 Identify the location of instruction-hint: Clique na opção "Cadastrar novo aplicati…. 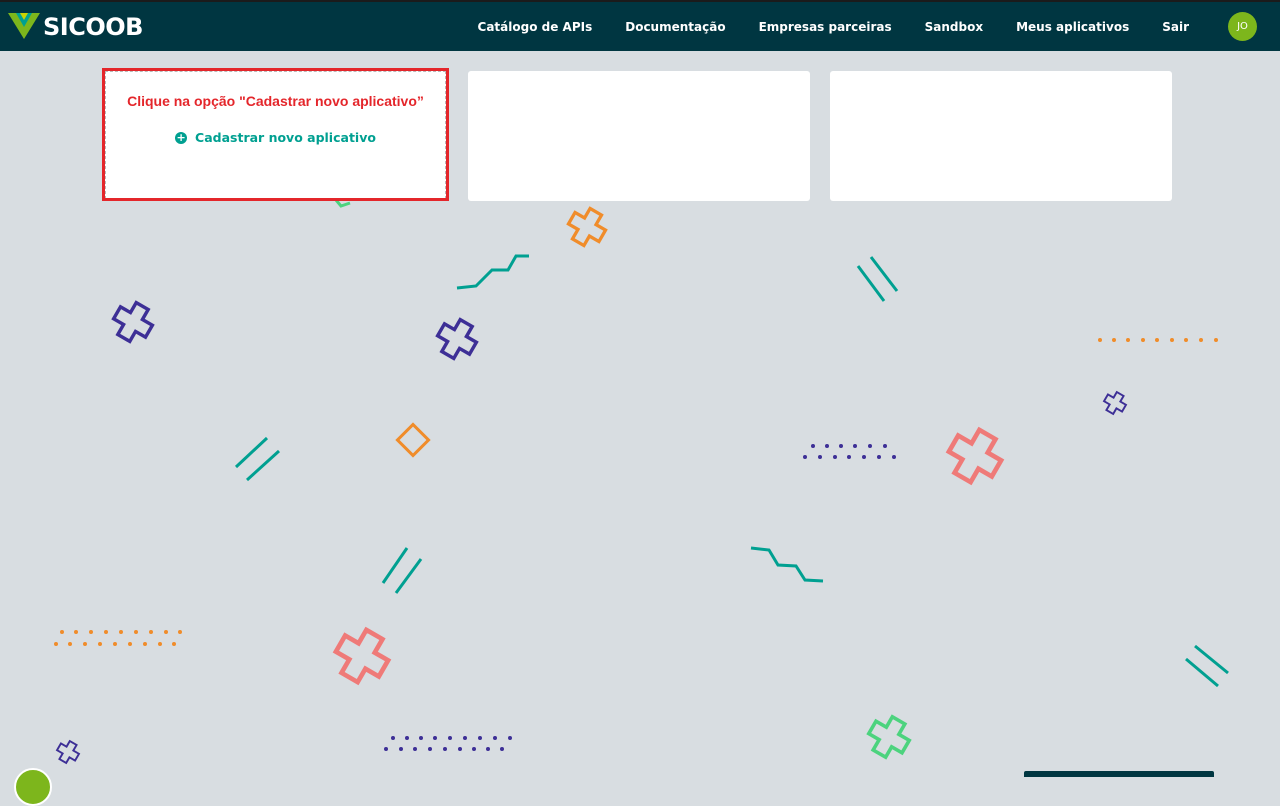
(275, 101).